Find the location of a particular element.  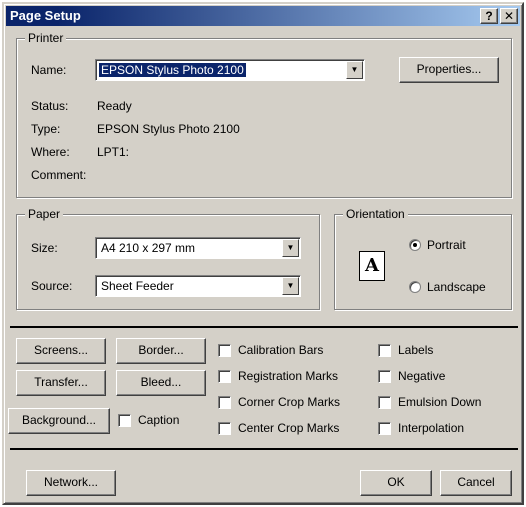

center-crop-marks-checkbox is located at coordinates (224, 428).